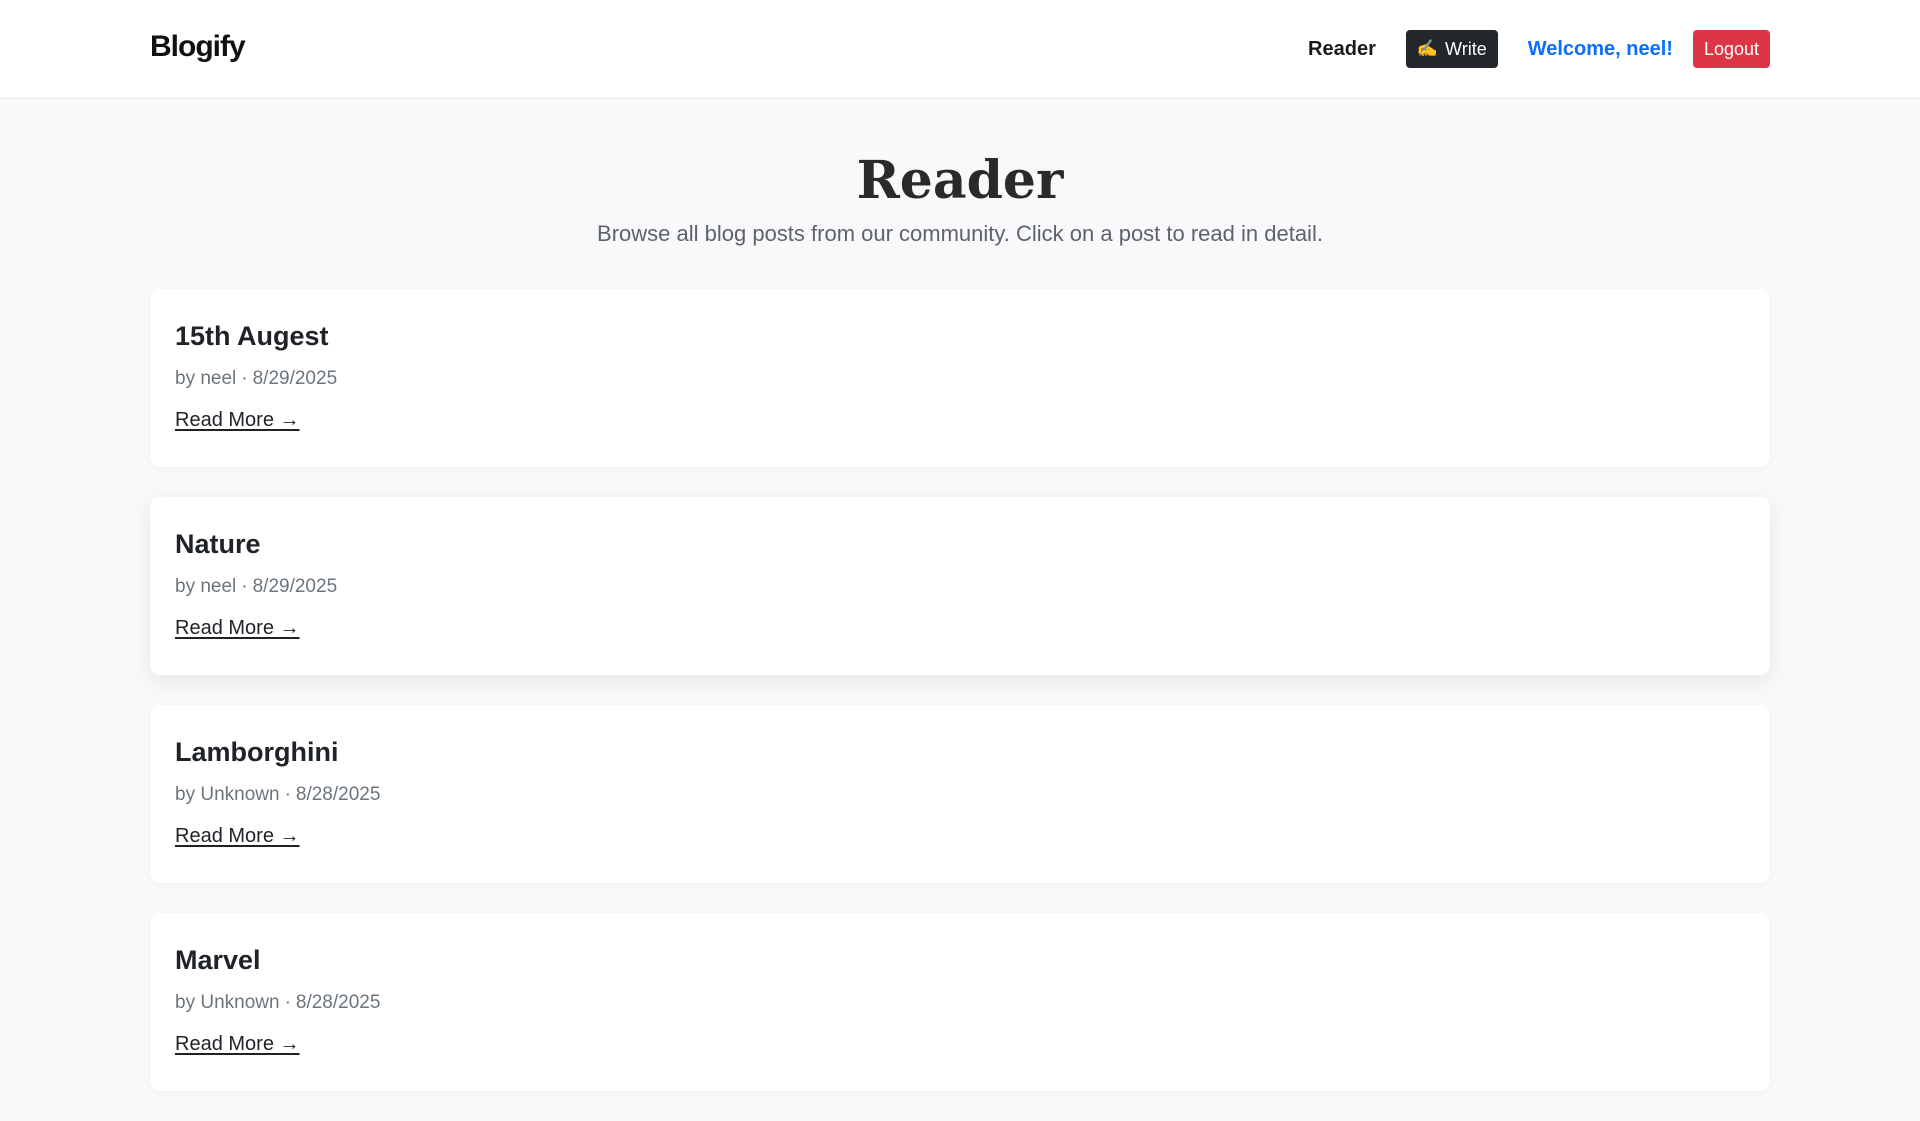  What do you see at coordinates (960, 336) in the screenshot?
I see `post-title: 15th Augest` at bounding box center [960, 336].